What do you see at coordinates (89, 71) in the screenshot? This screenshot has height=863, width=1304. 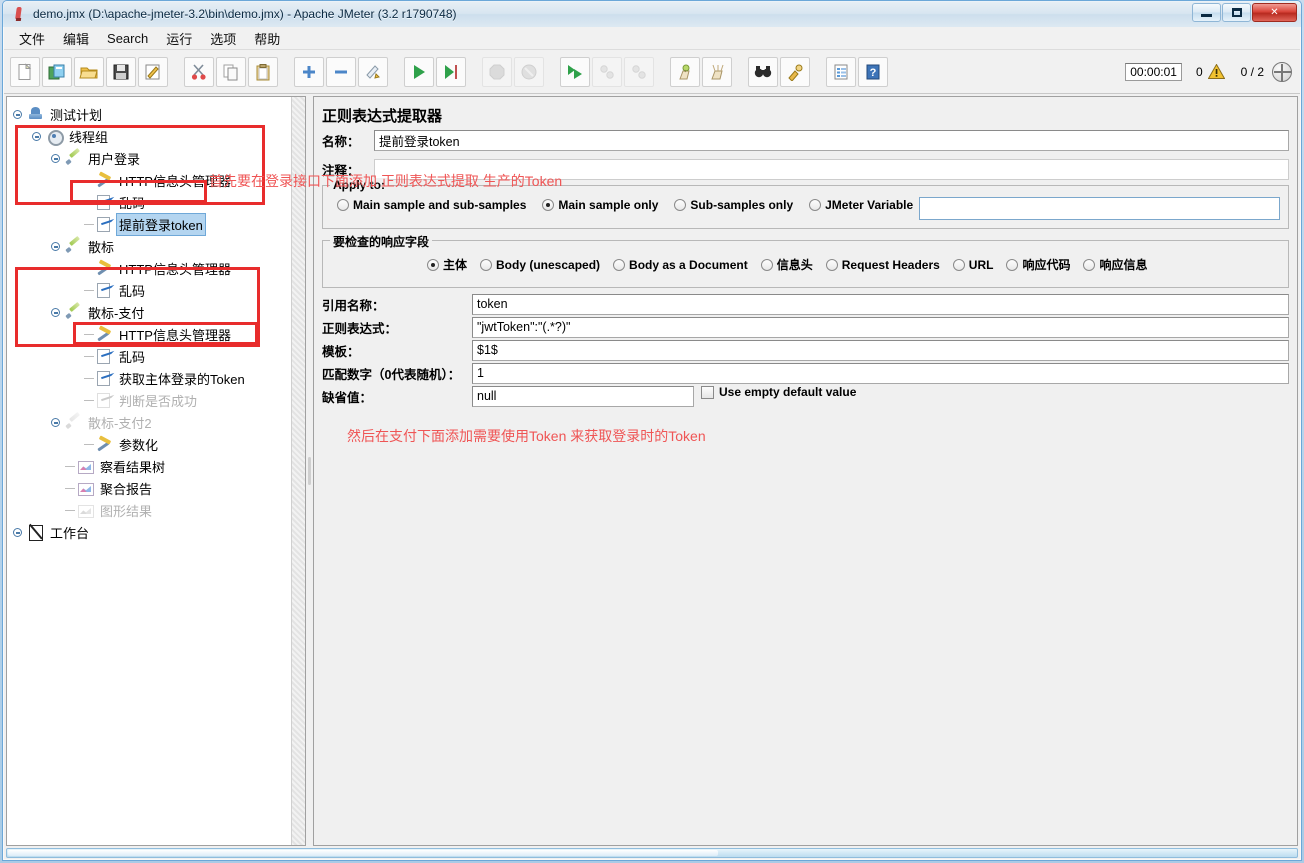 I see `open-icon` at bounding box center [89, 71].